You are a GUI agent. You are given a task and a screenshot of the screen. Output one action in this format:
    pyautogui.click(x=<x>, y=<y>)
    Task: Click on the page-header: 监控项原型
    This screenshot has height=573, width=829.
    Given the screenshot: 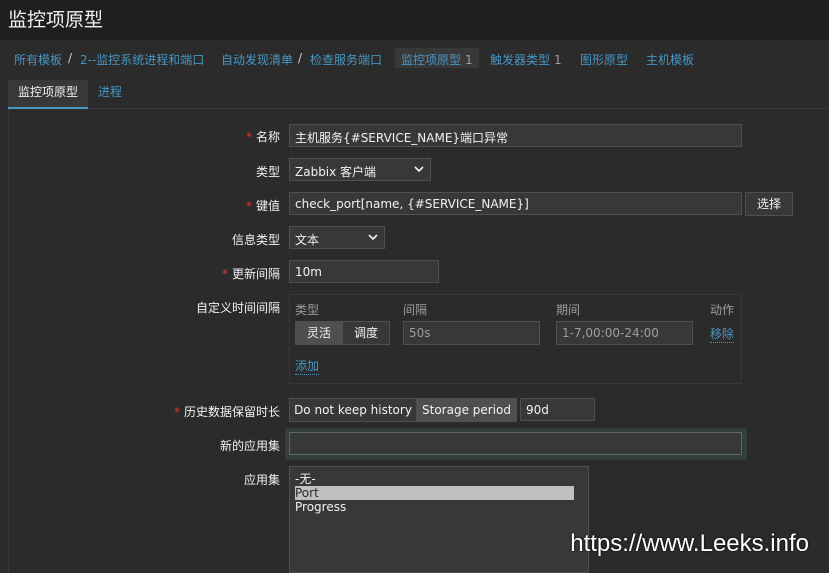 What is the action you would take?
    pyautogui.click(x=414, y=20)
    